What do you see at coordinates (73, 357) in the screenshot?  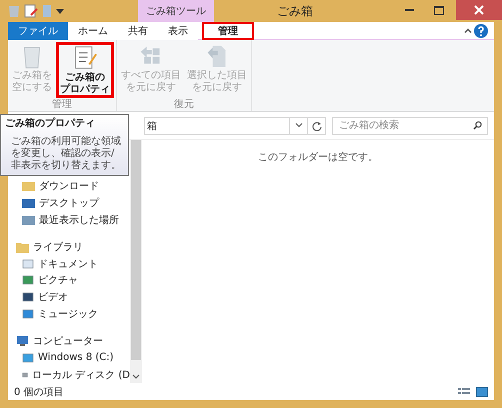 I see `nav-item: Windows 8 (C:)` at bounding box center [73, 357].